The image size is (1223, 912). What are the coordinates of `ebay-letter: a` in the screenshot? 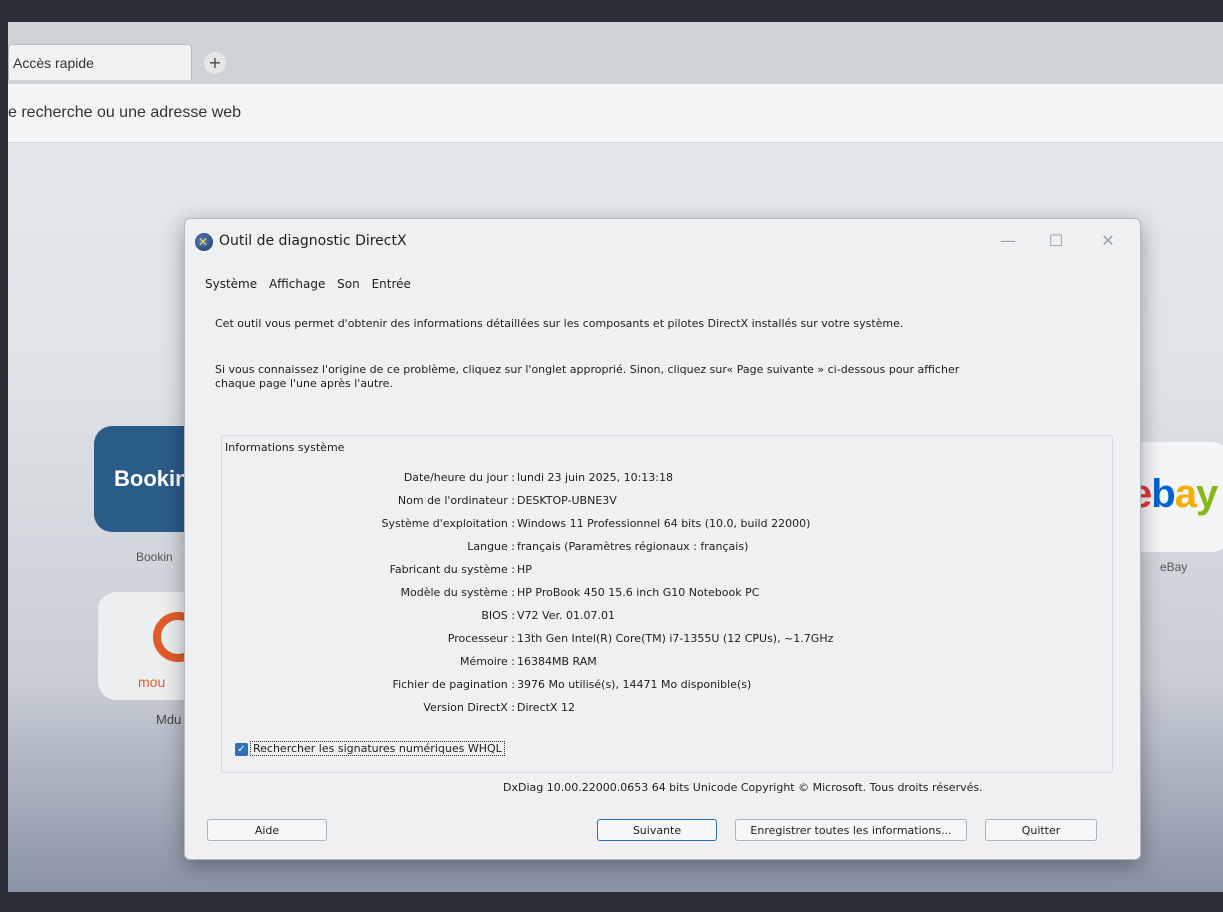 It's located at (1185, 494).